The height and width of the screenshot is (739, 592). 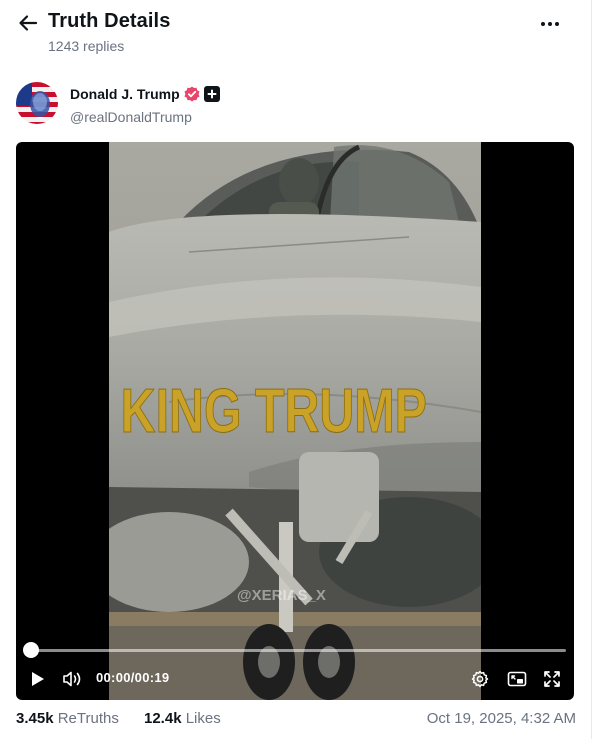 I want to click on settings-gear-icon, so click(x=480, y=679).